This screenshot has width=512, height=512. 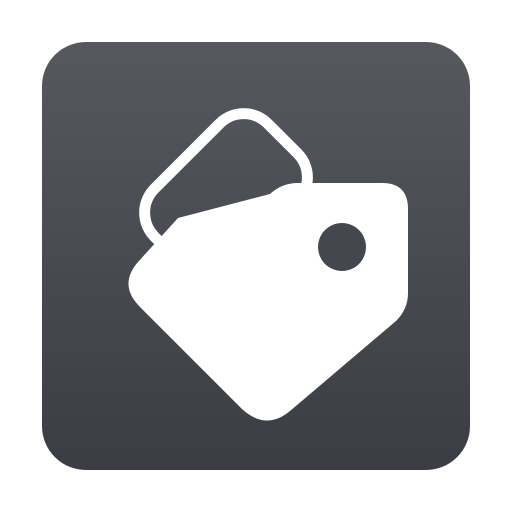 I want to click on tag-hole, so click(x=342, y=247).